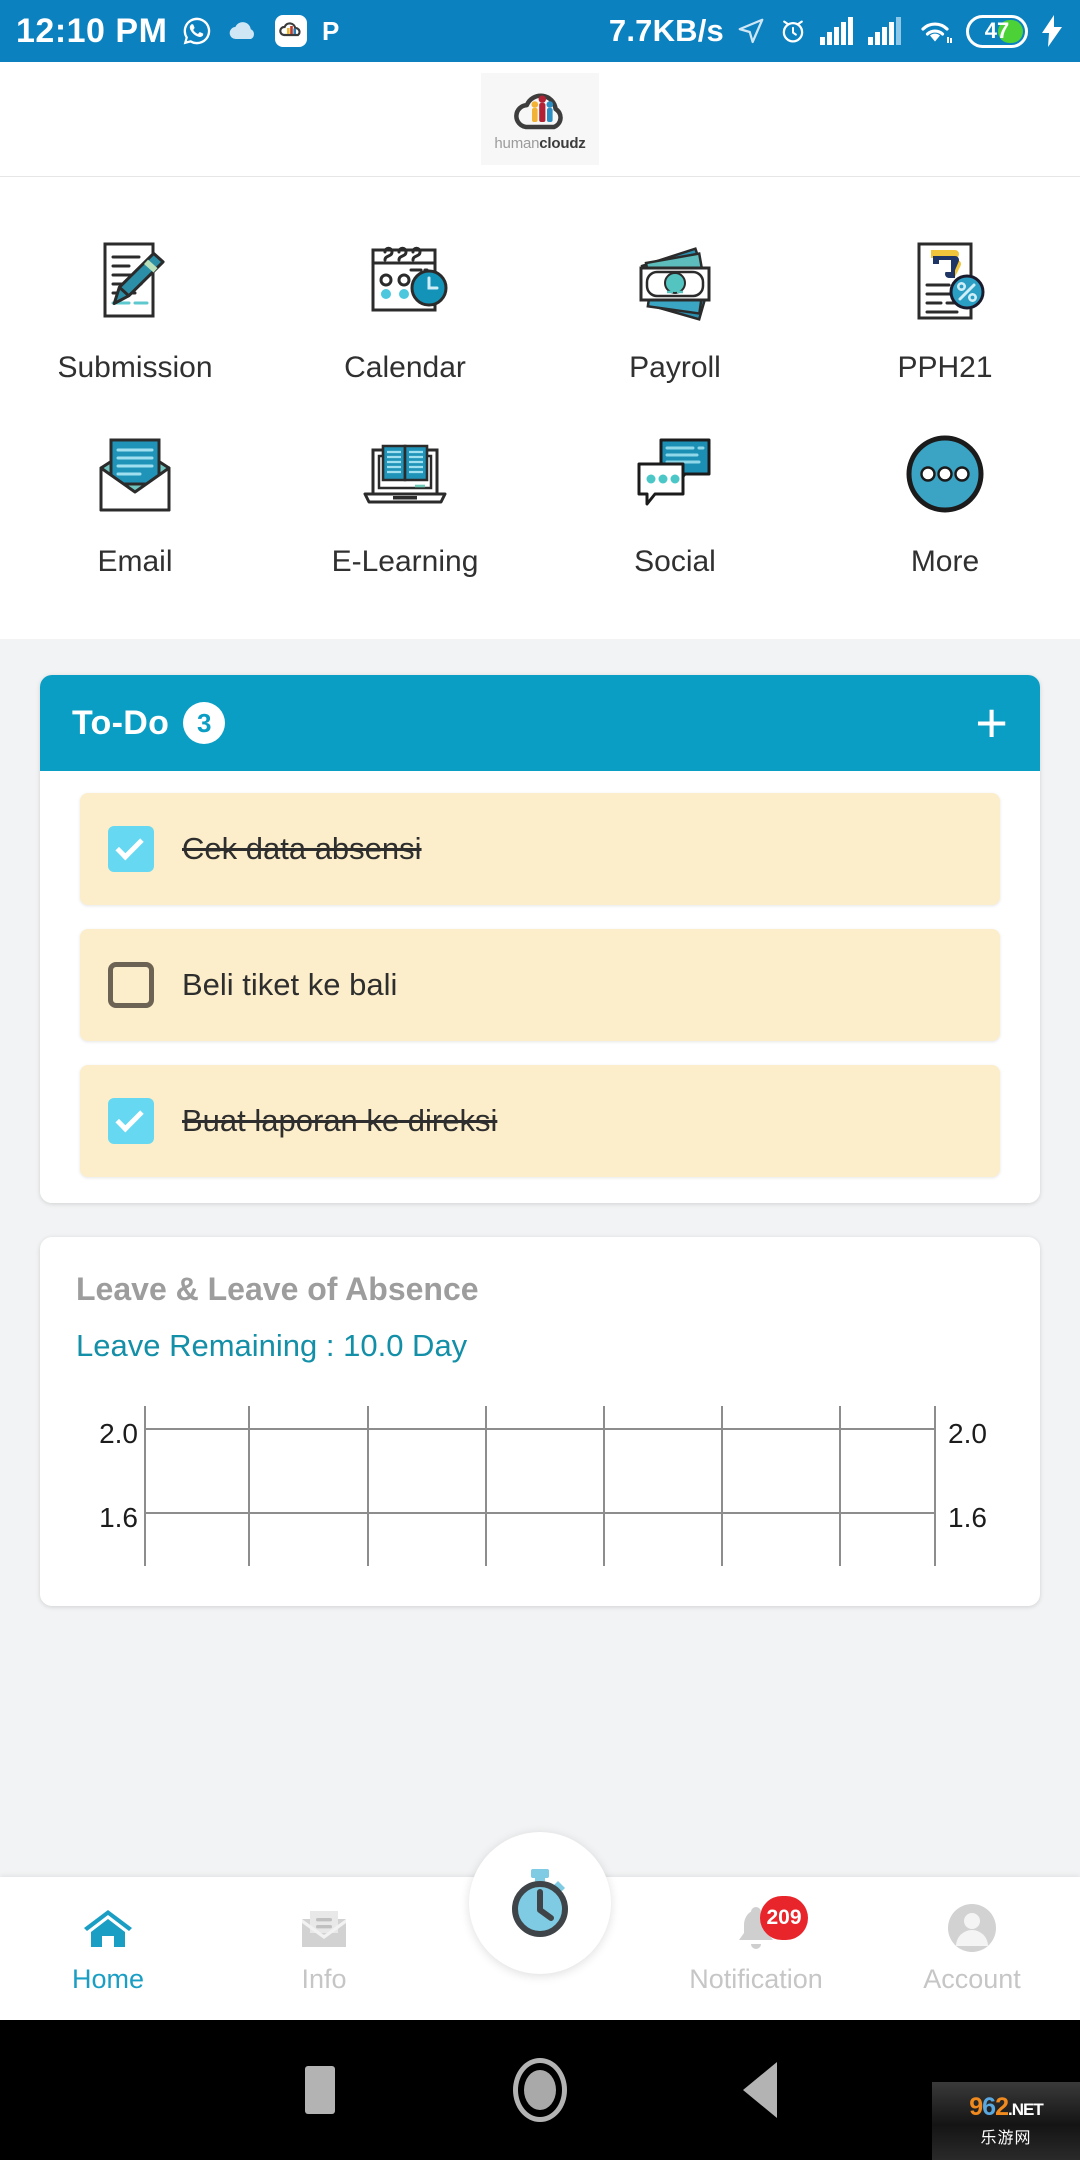 The image size is (1080, 2160). I want to click on app-logo-text: humancloudz, so click(539, 143).